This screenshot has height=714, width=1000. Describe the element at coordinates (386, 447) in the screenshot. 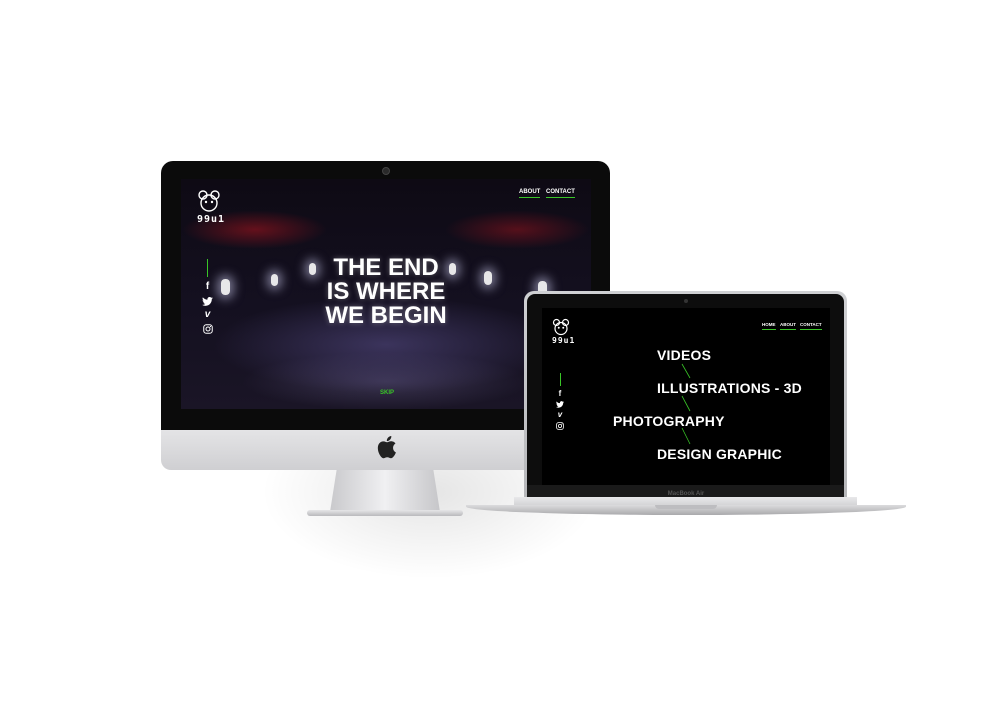

I see `apple-logo-icon` at that location.